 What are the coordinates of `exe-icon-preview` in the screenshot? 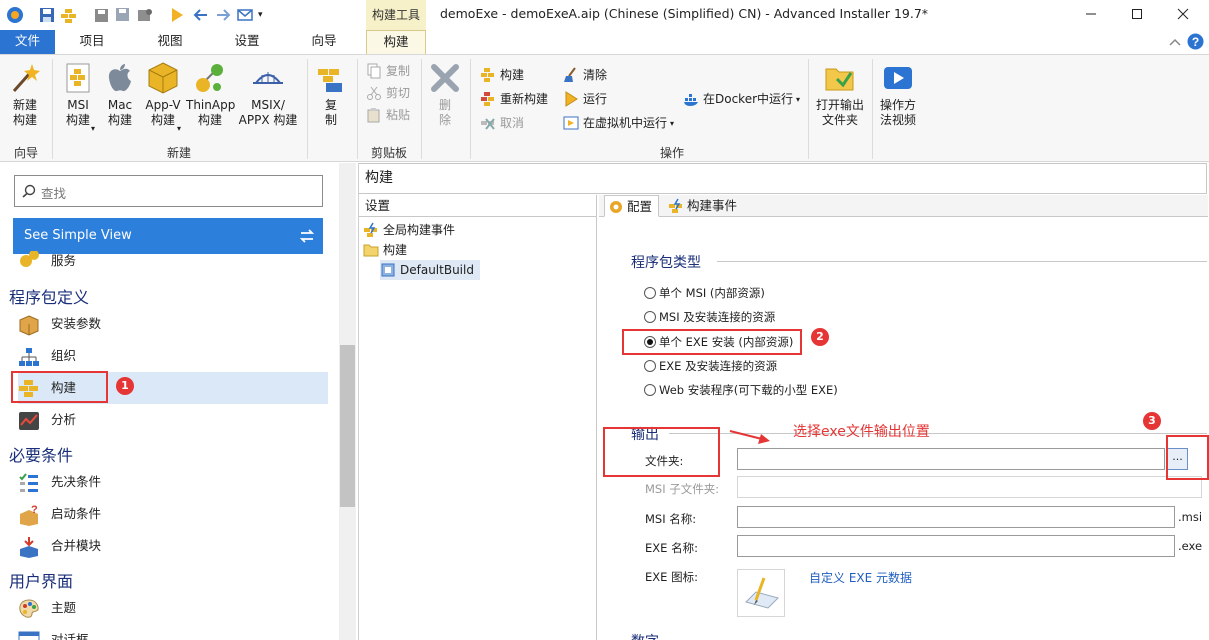 It's located at (761, 593).